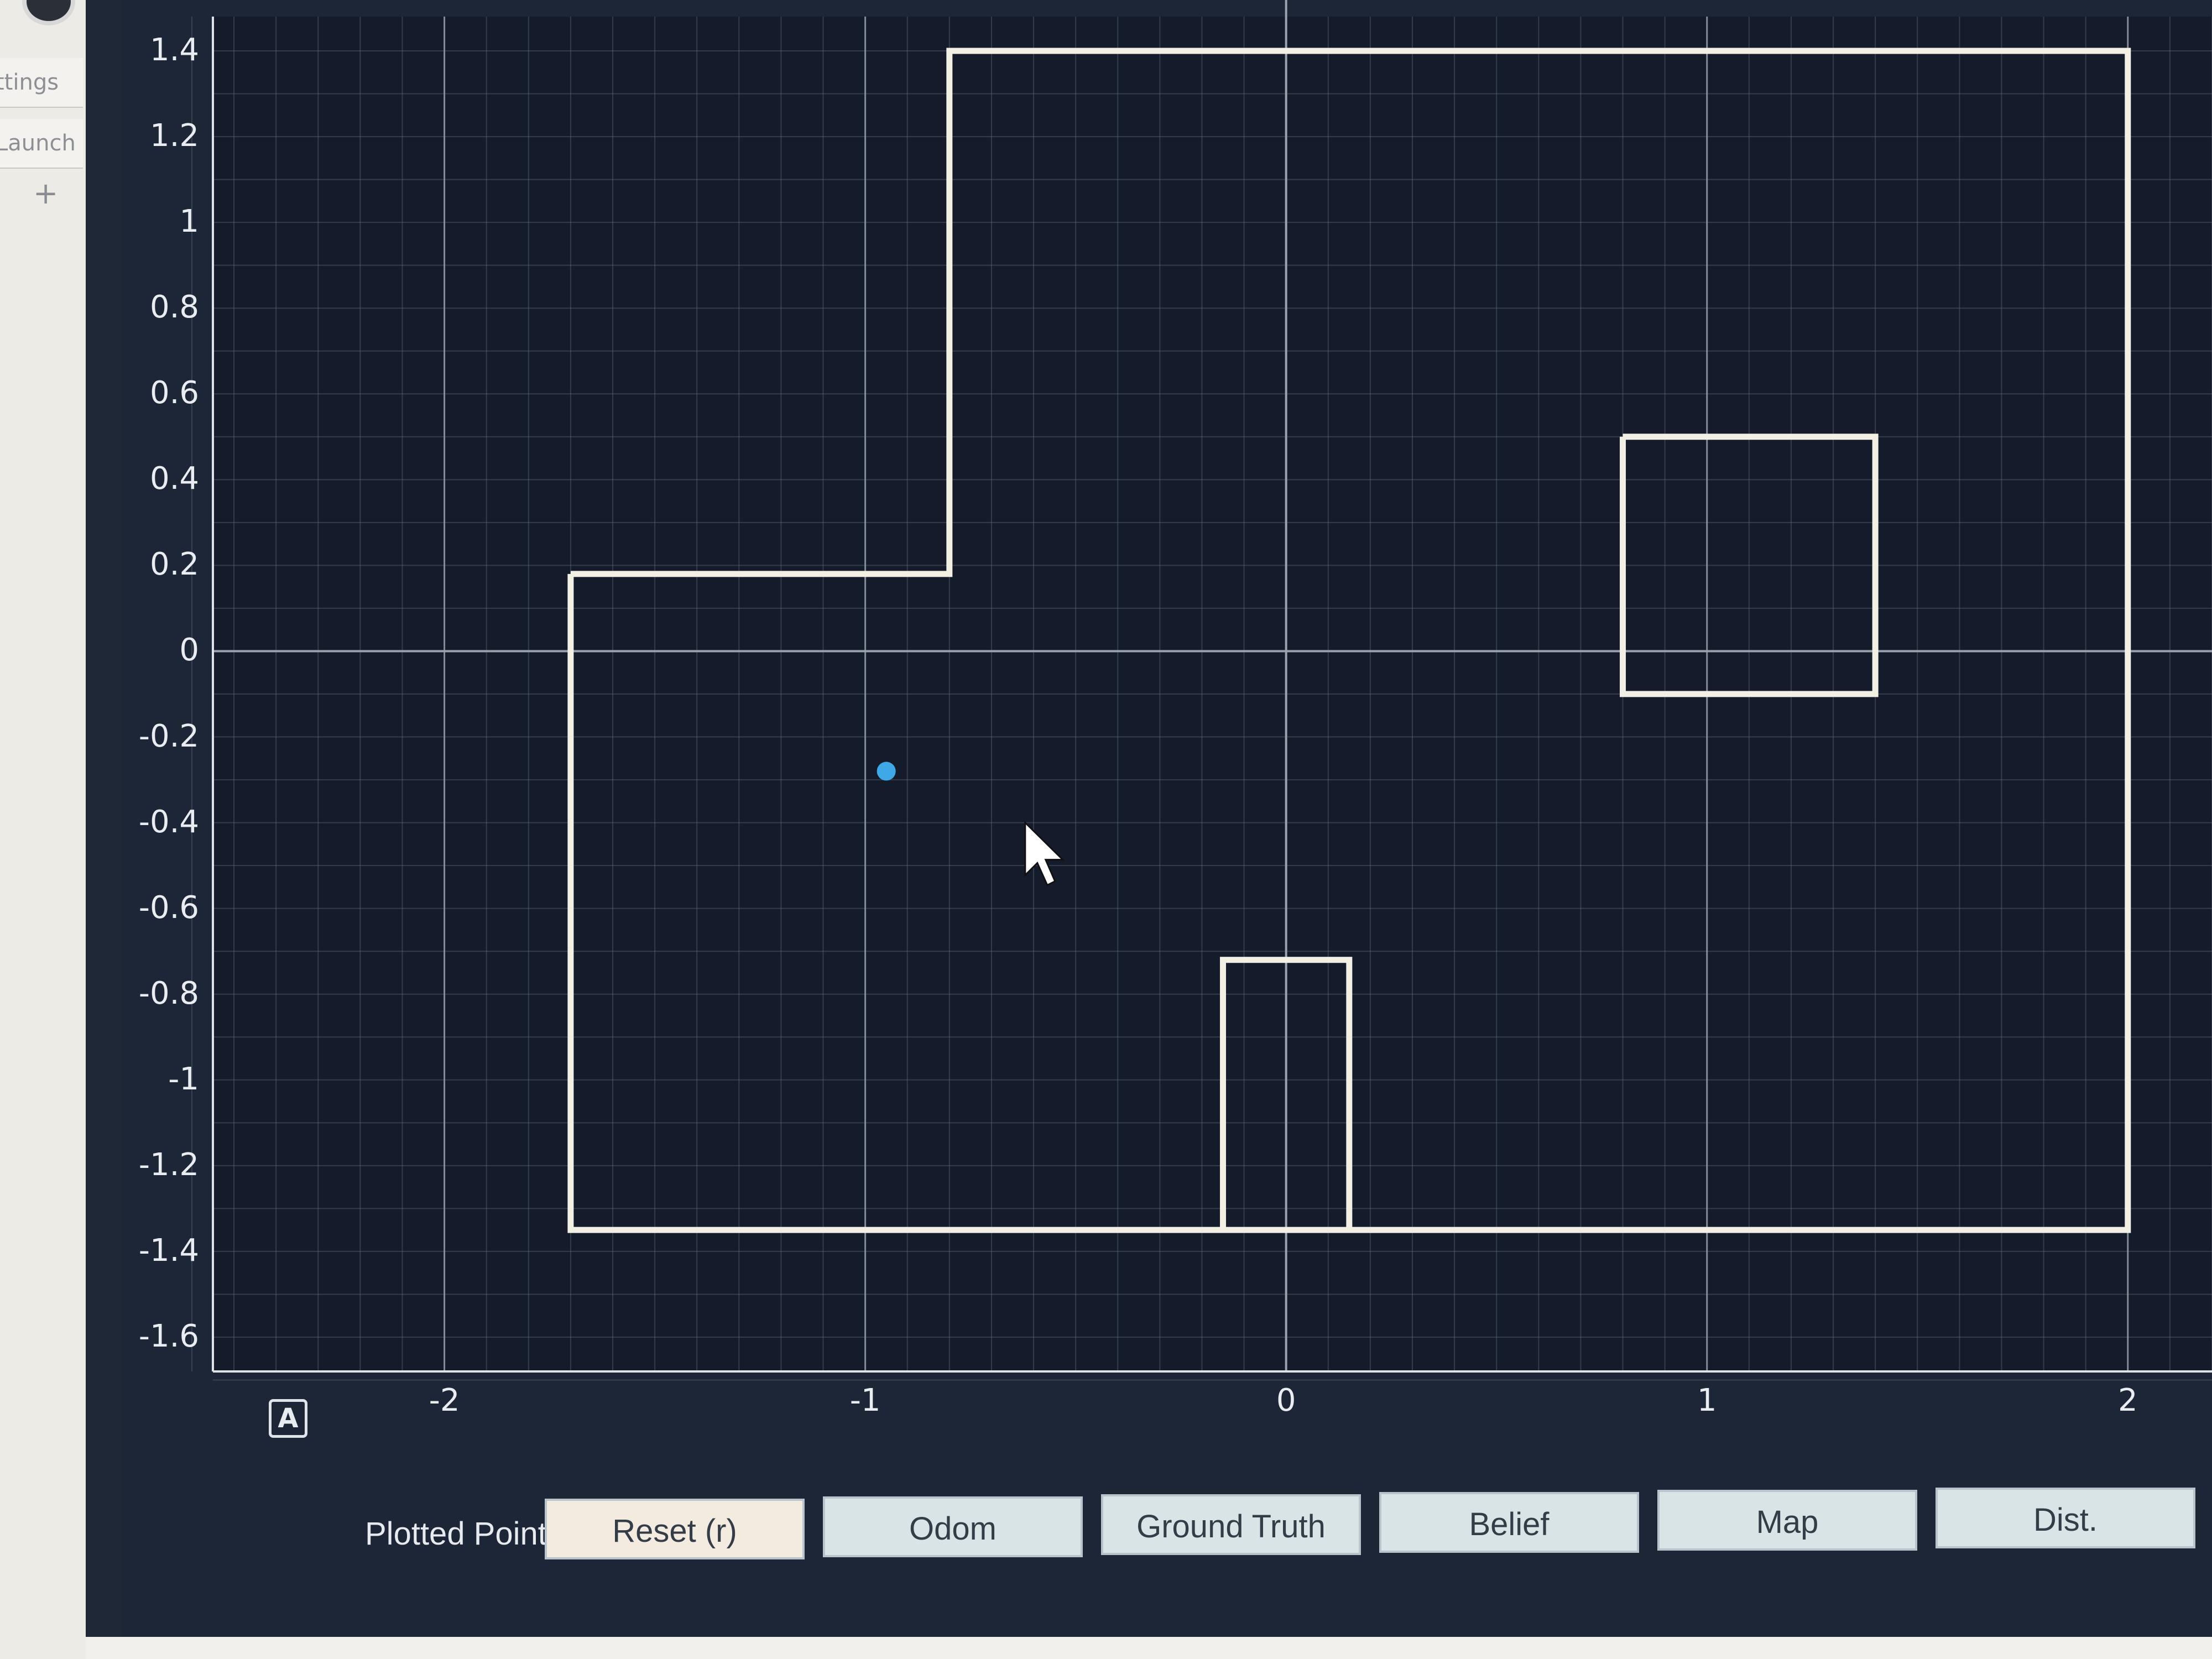 The width and height of the screenshot is (2212, 1659). I want to click on x-tick-label: 0, so click(1286, 1400).